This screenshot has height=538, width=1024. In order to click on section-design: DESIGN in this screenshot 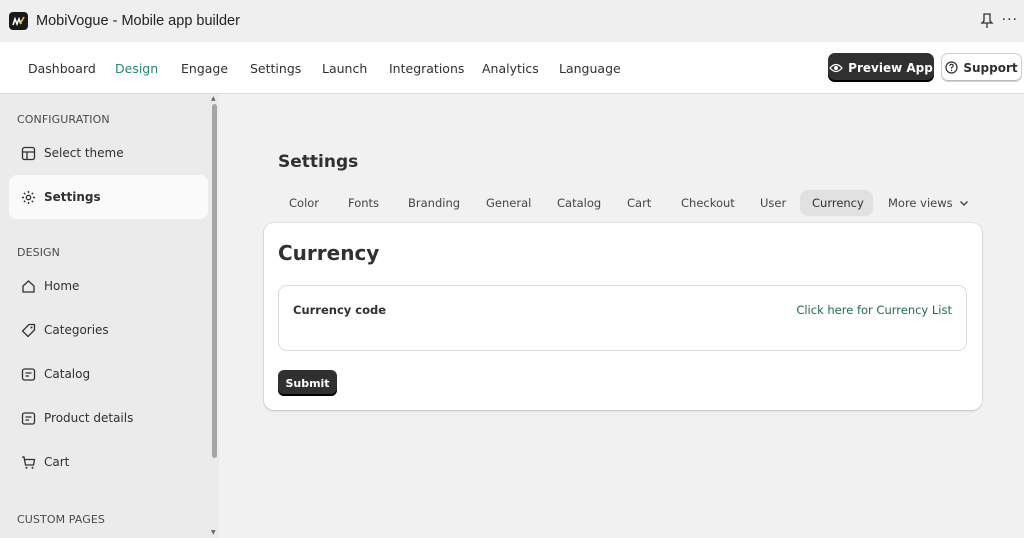, I will do `click(38, 252)`.